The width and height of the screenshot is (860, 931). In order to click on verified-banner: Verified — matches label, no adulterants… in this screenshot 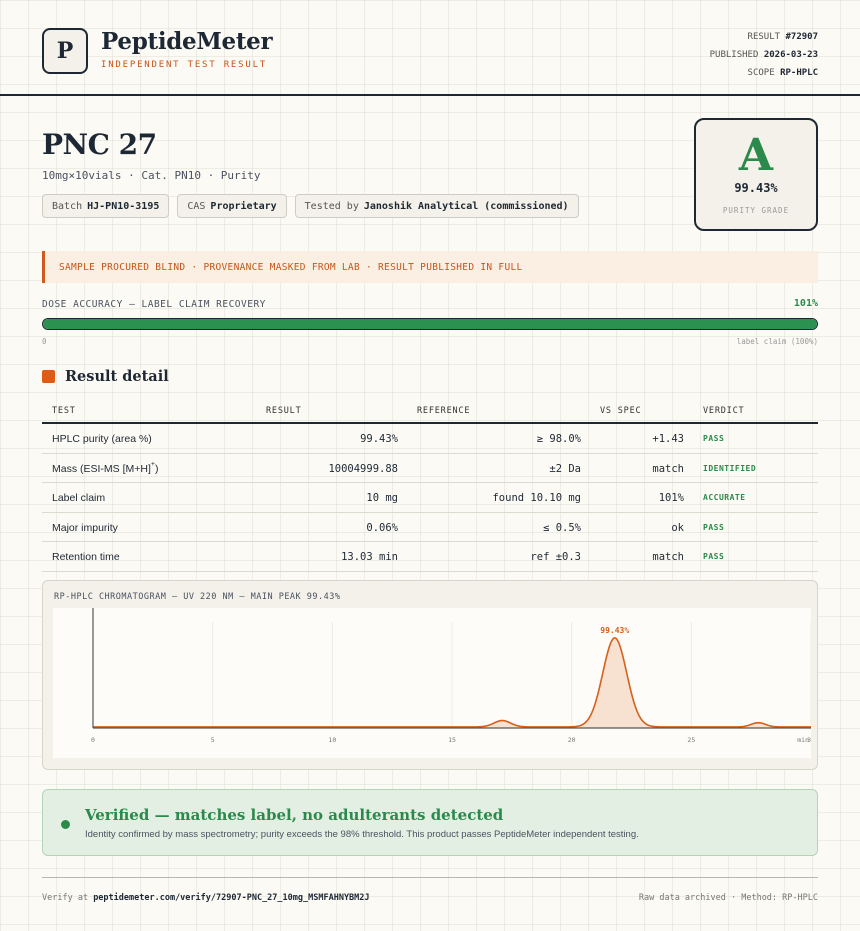, I will do `click(430, 822)`.